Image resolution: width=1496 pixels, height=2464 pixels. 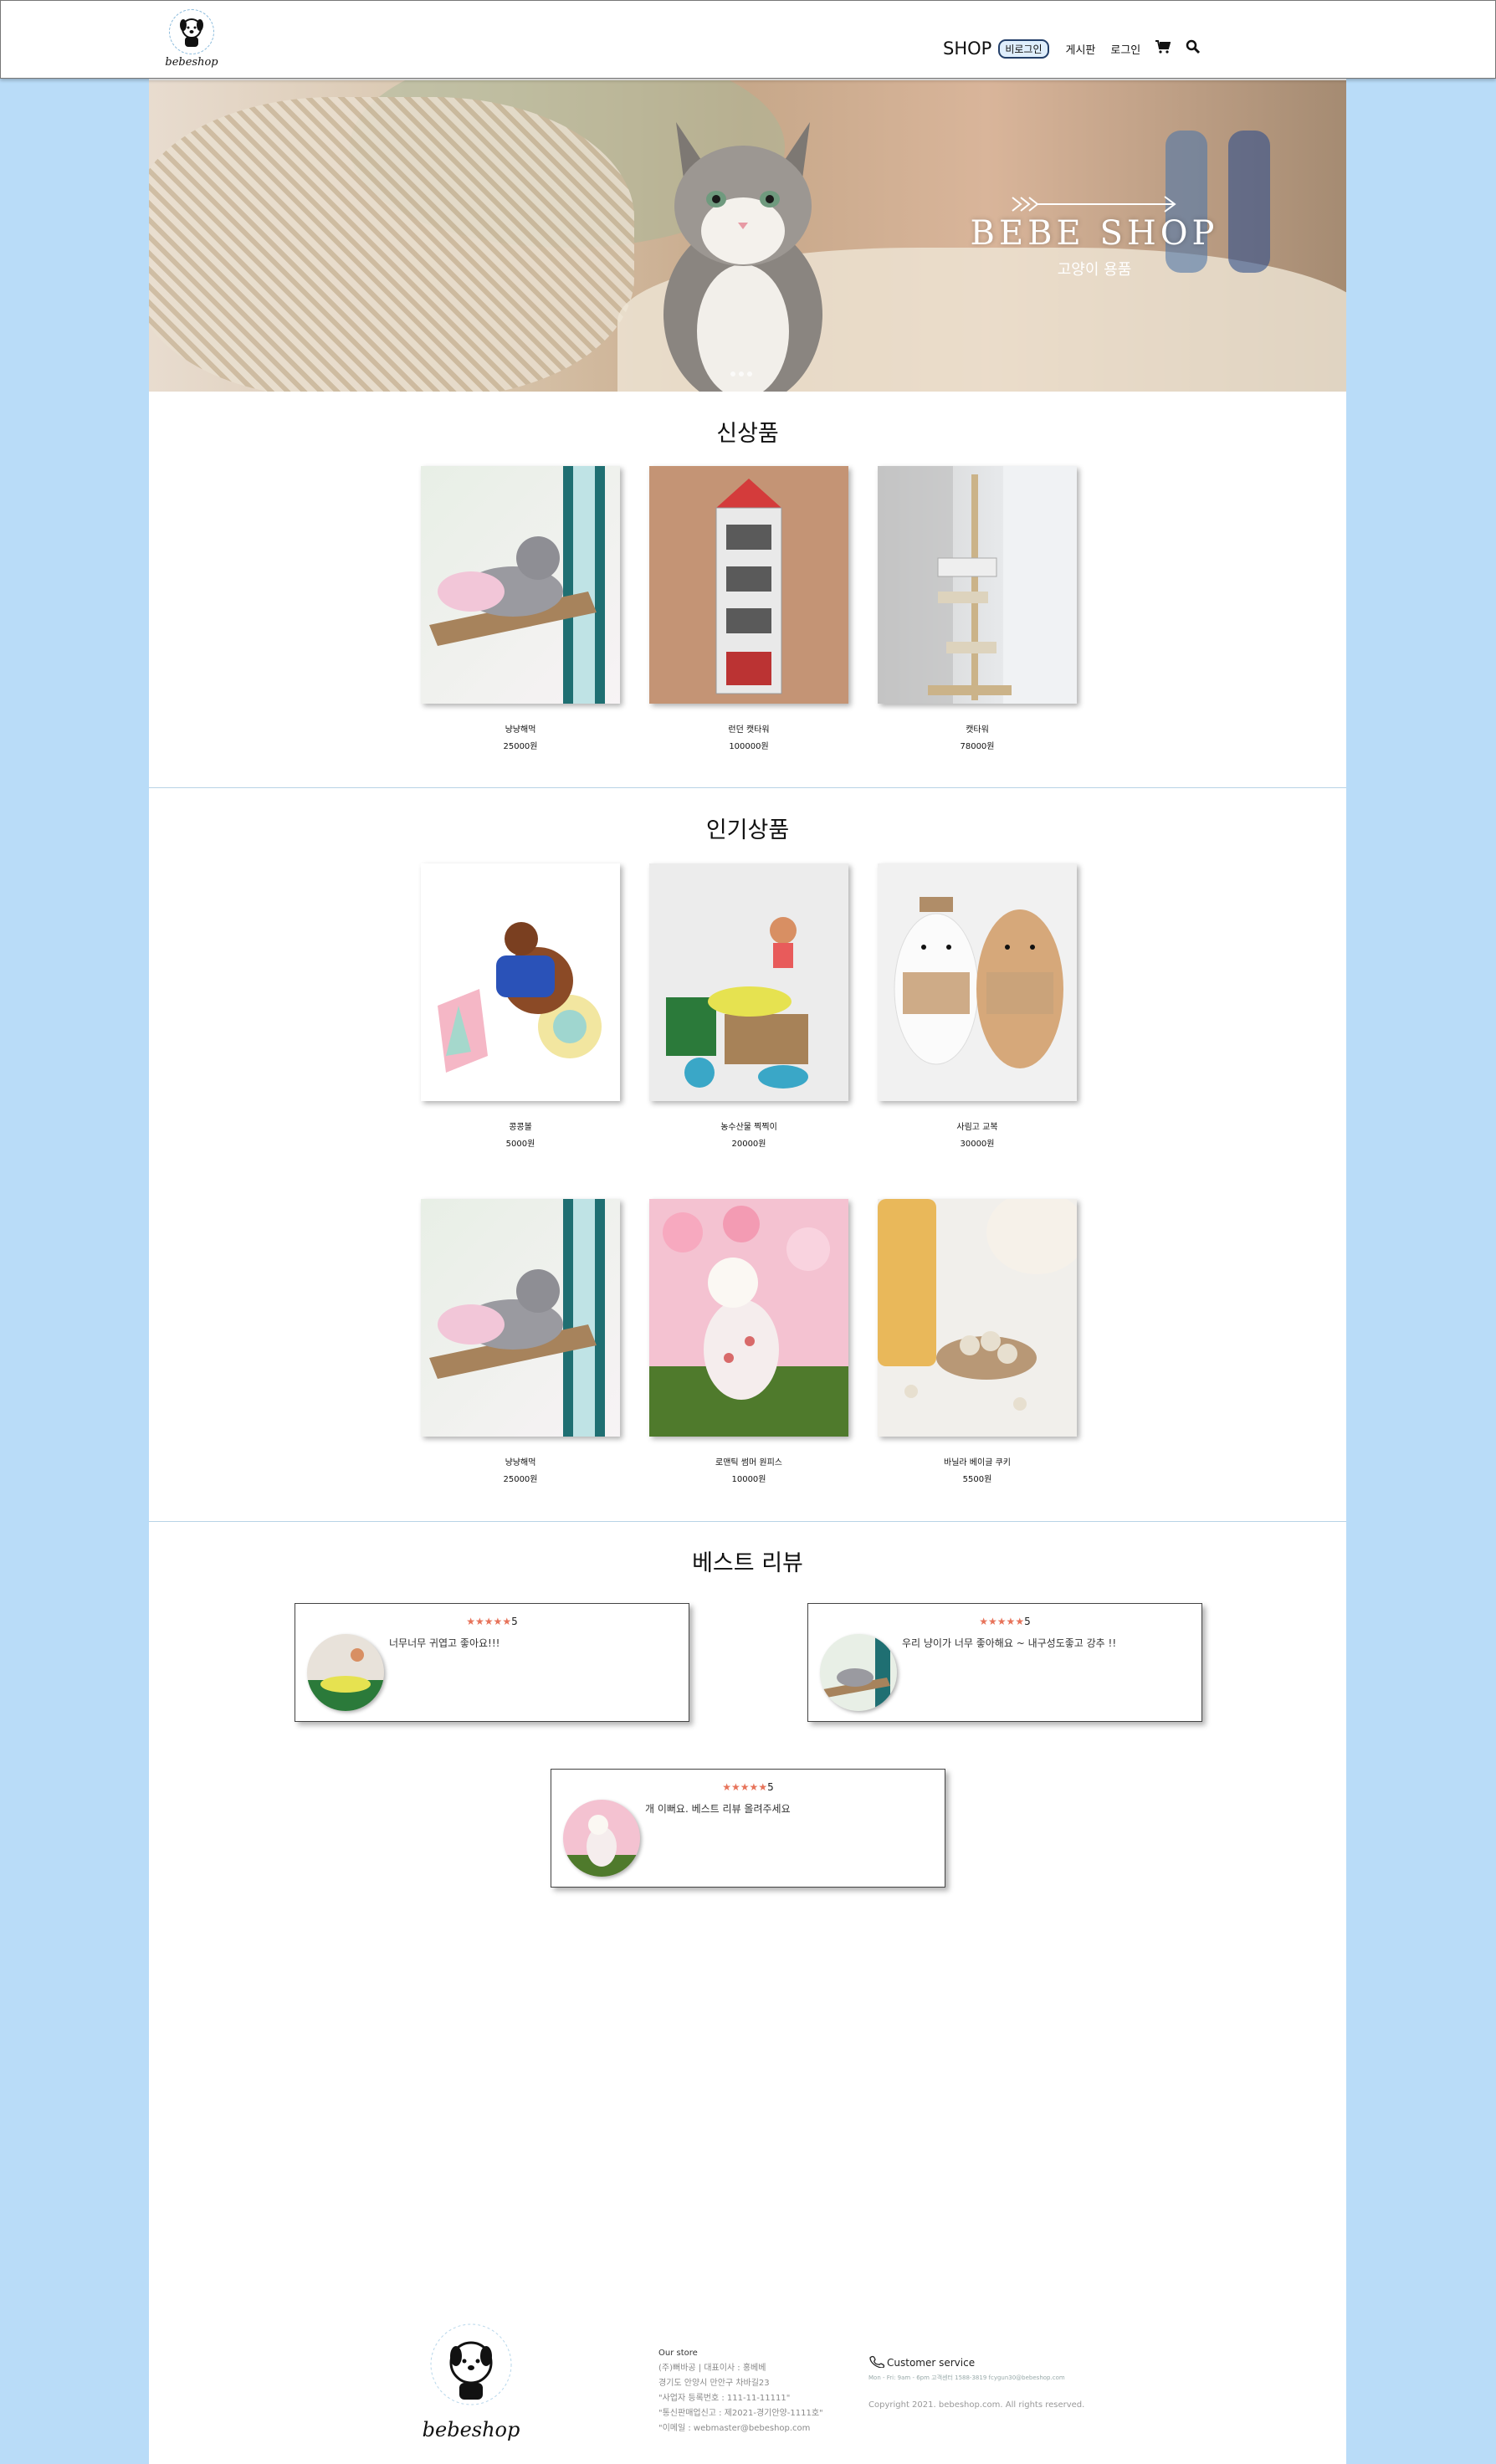 I want to click on dog-logo-icon, so click(x=191, y=31).